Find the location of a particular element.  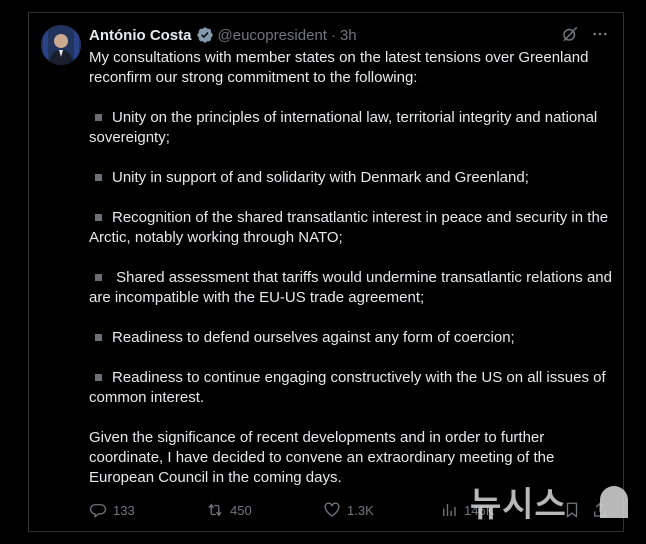

post-time: 3h is located at coordinates (348, 35).